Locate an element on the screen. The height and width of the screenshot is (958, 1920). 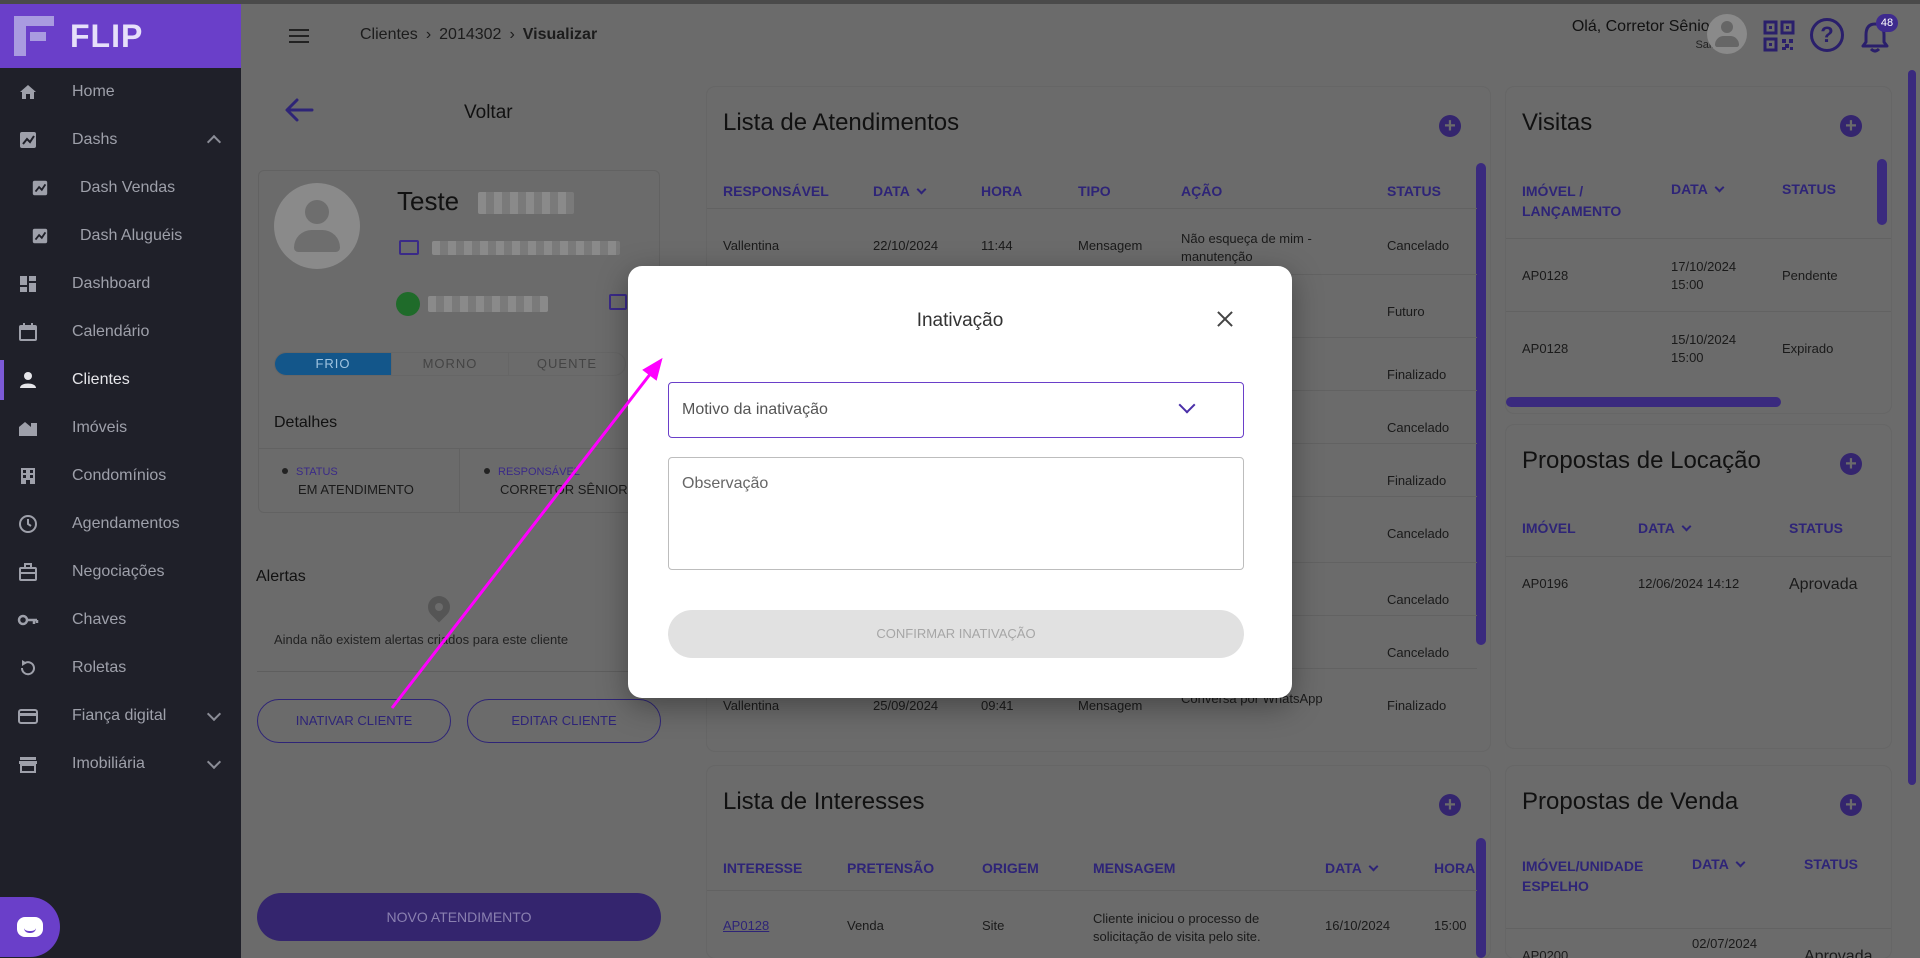
sidebar-item-imobiliaria: Imobiliária is located at coordinates (120, 764).